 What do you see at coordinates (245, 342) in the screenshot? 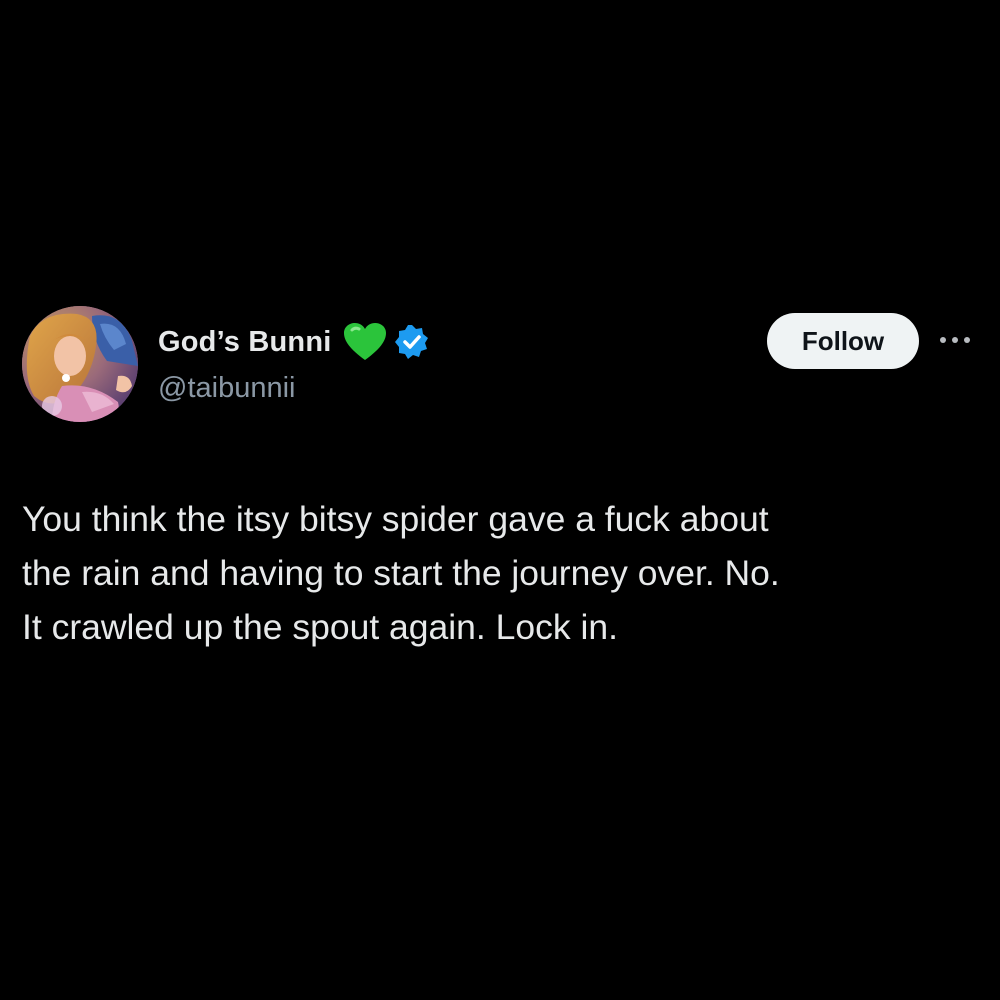
I see `display-name: God’s Bunni` at bounding box center [245, 342].